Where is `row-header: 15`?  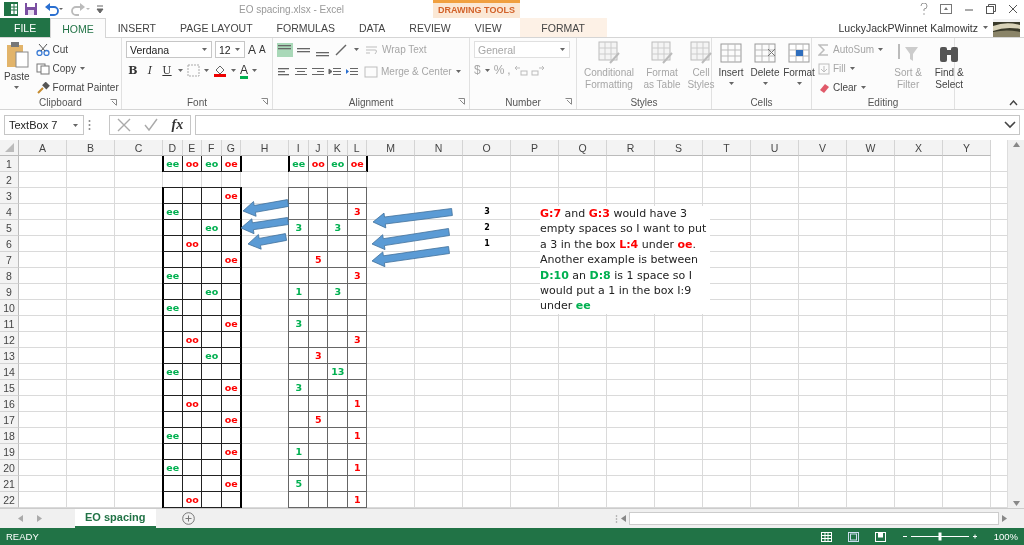
row-header: 15 is located at coordinates (9, 388).